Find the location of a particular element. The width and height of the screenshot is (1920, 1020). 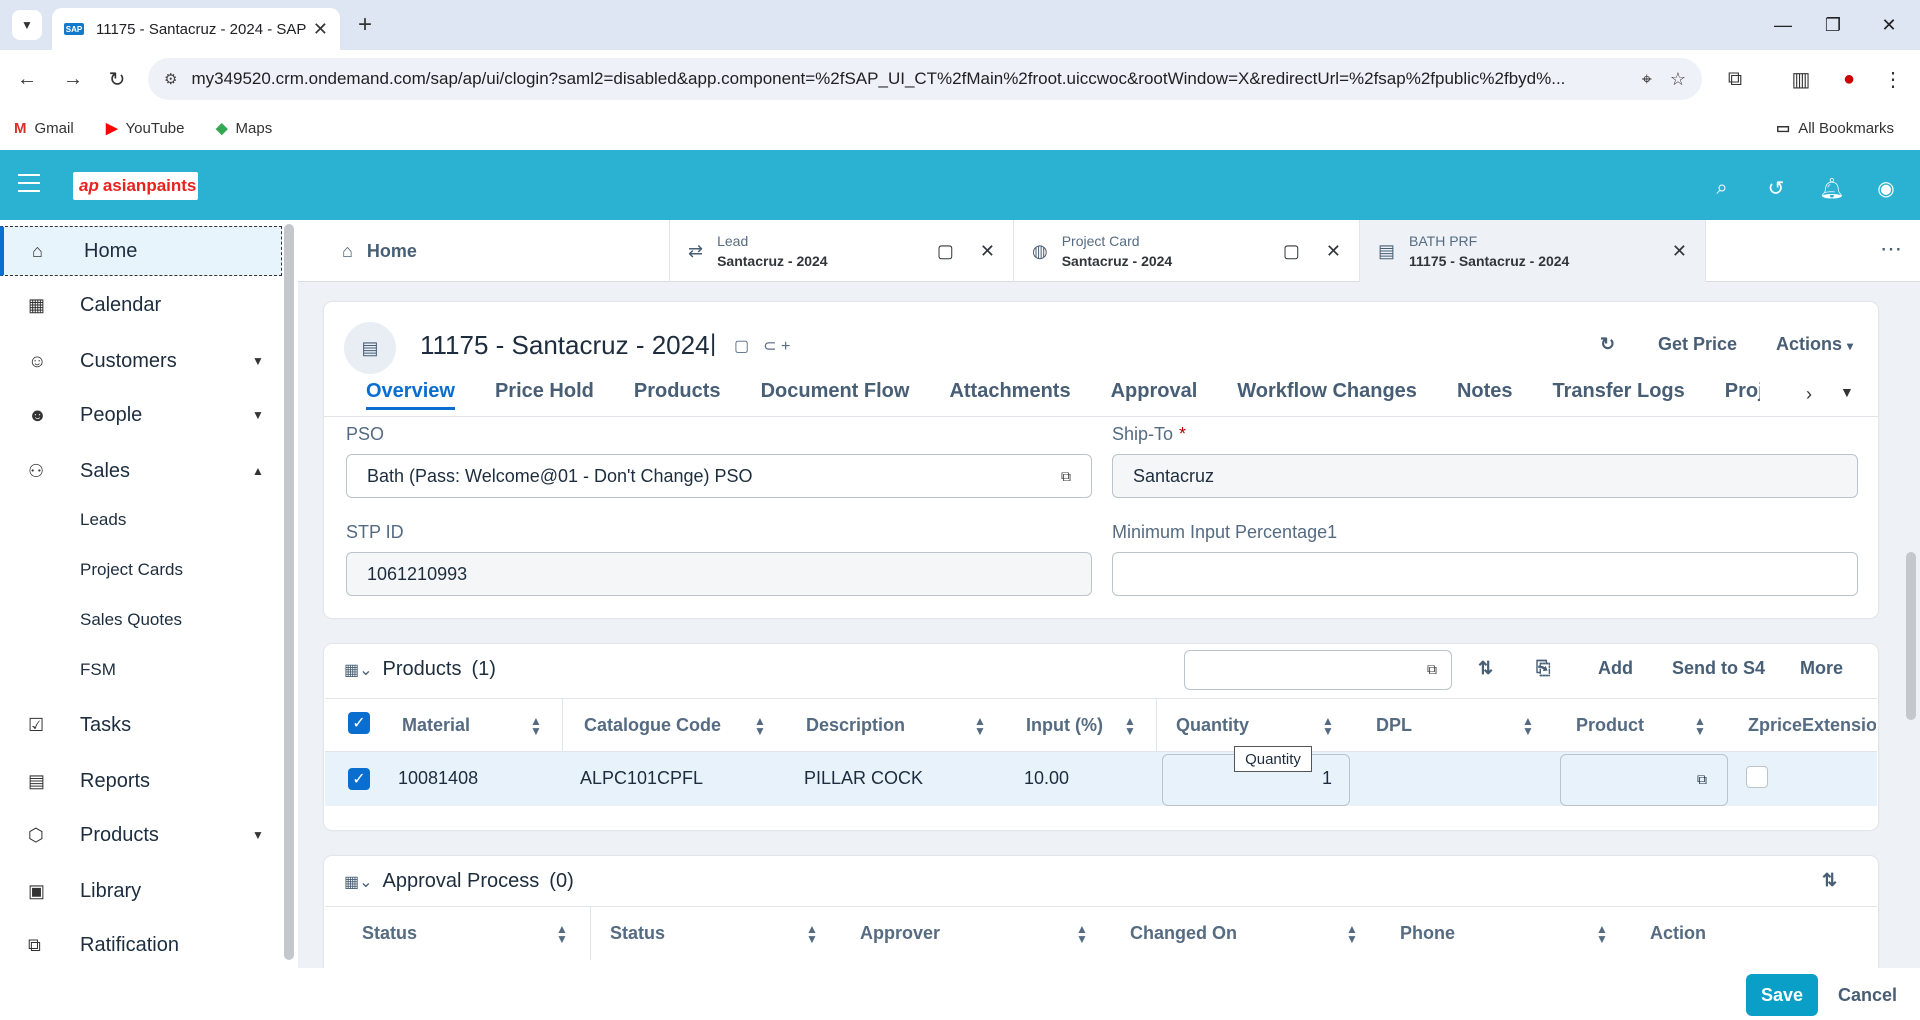

copy-icon: ⎘ is located at coordinates (1543, 668).